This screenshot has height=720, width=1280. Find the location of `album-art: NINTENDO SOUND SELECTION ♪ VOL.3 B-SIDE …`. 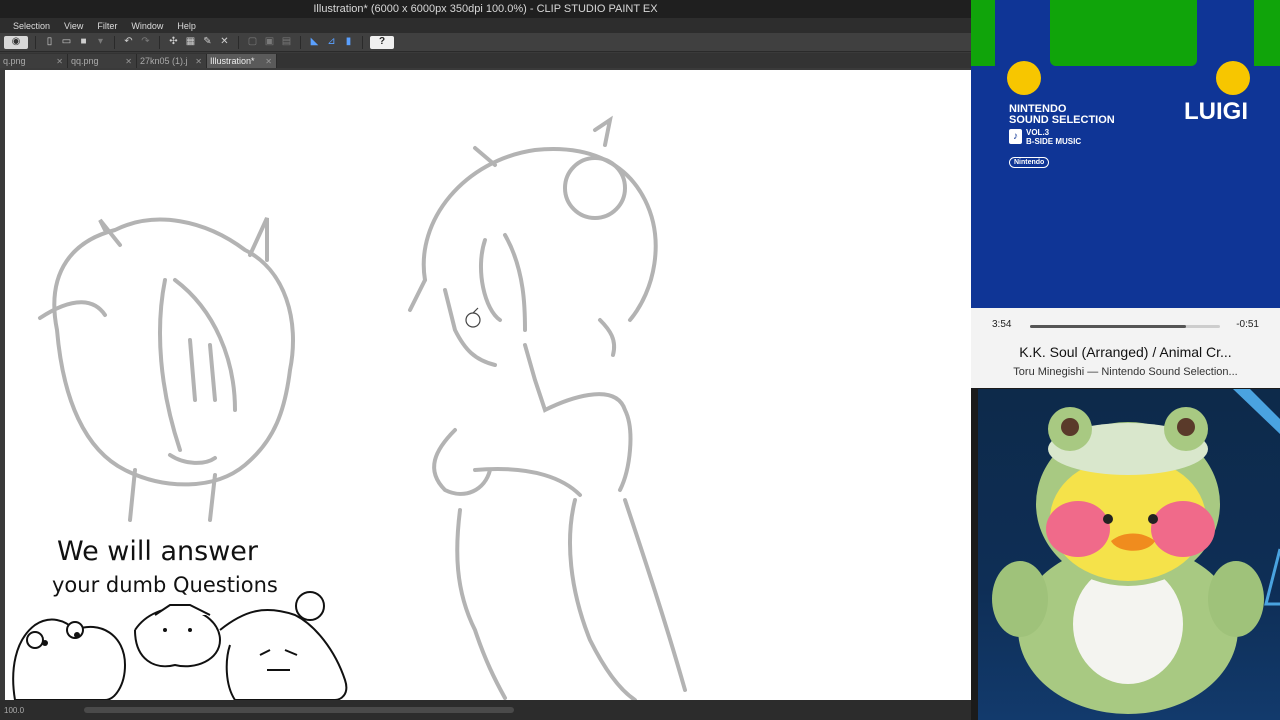

album-art: NINTENDO SOUND SELECTION ♪ VOL.3 B-SIDE … is located at coordinates (1125, 154).